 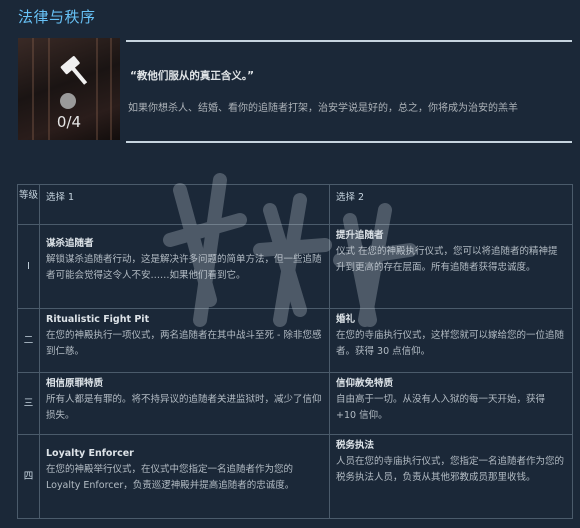 I want to click on divider-top, so click(x=349, y=41).